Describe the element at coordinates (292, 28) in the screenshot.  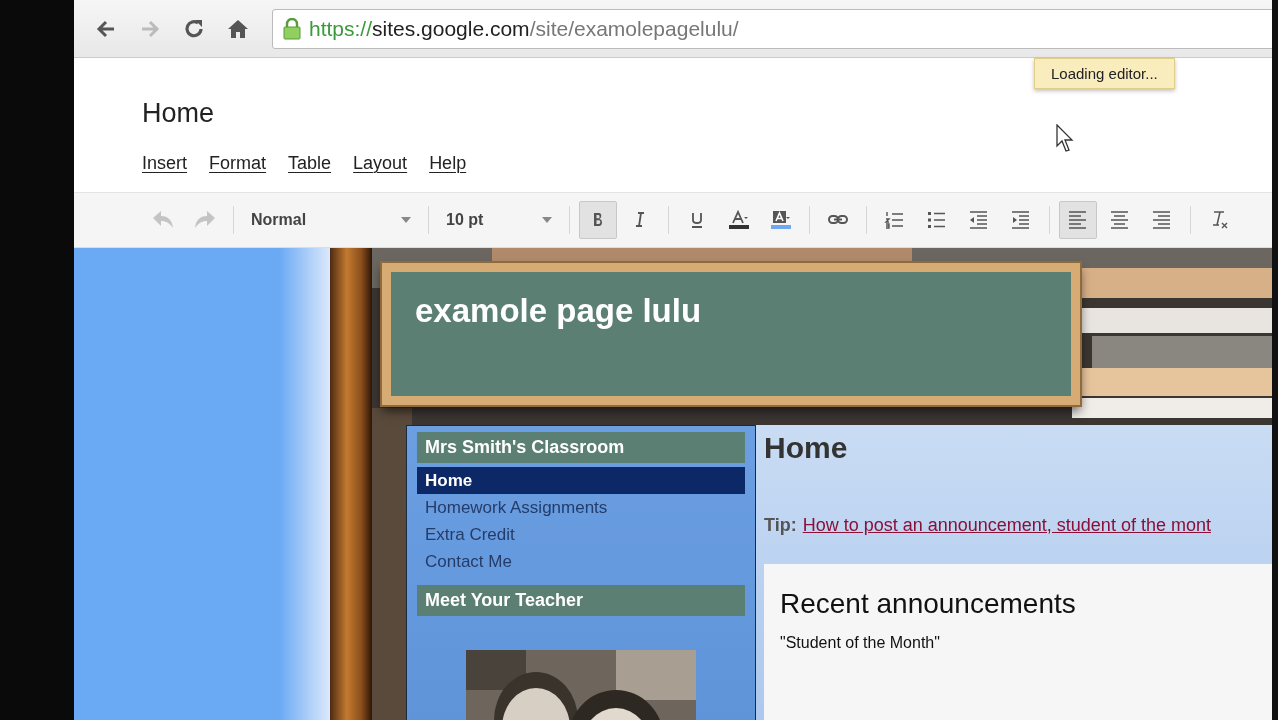
I see `lock-icon` at that location.